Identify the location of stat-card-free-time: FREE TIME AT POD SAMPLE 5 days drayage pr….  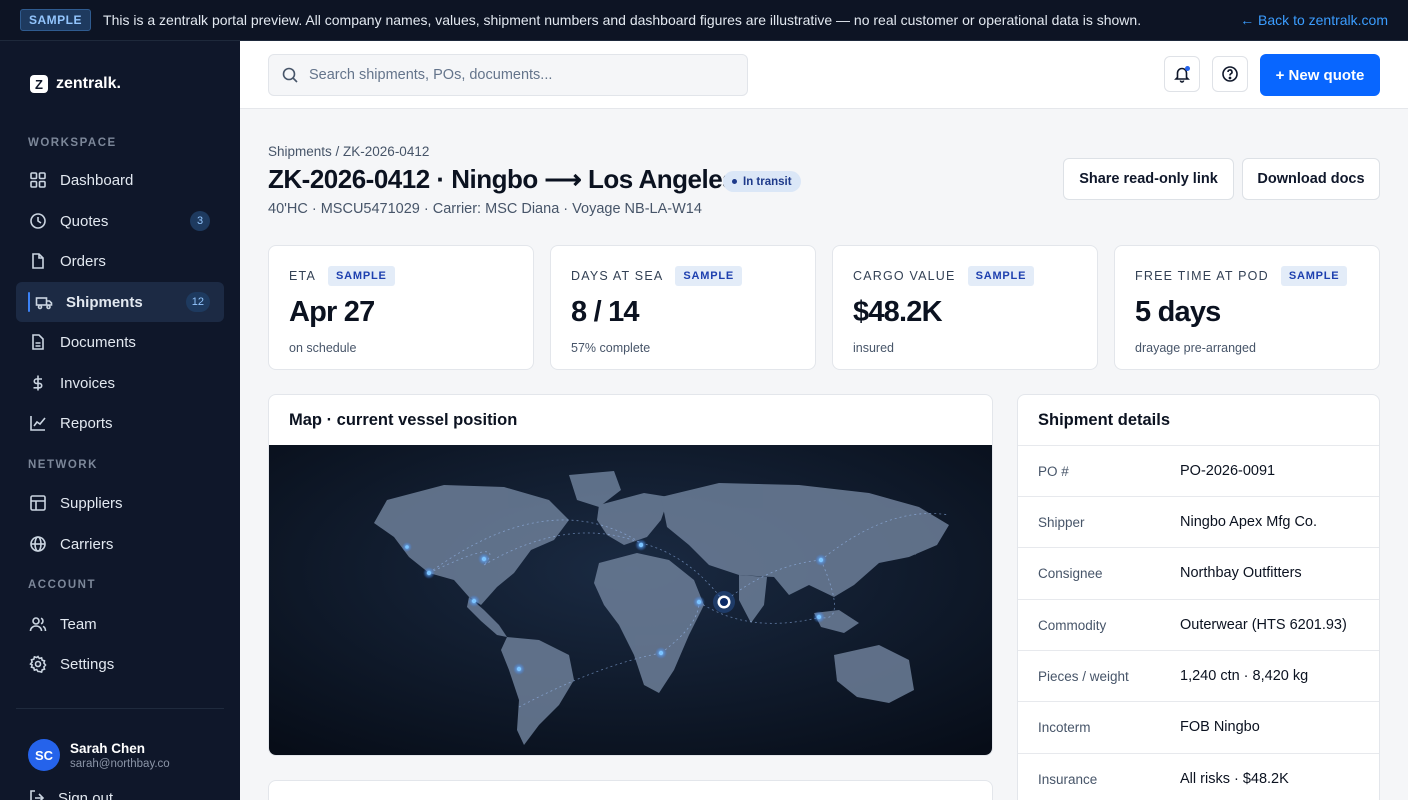
(1247, 307).